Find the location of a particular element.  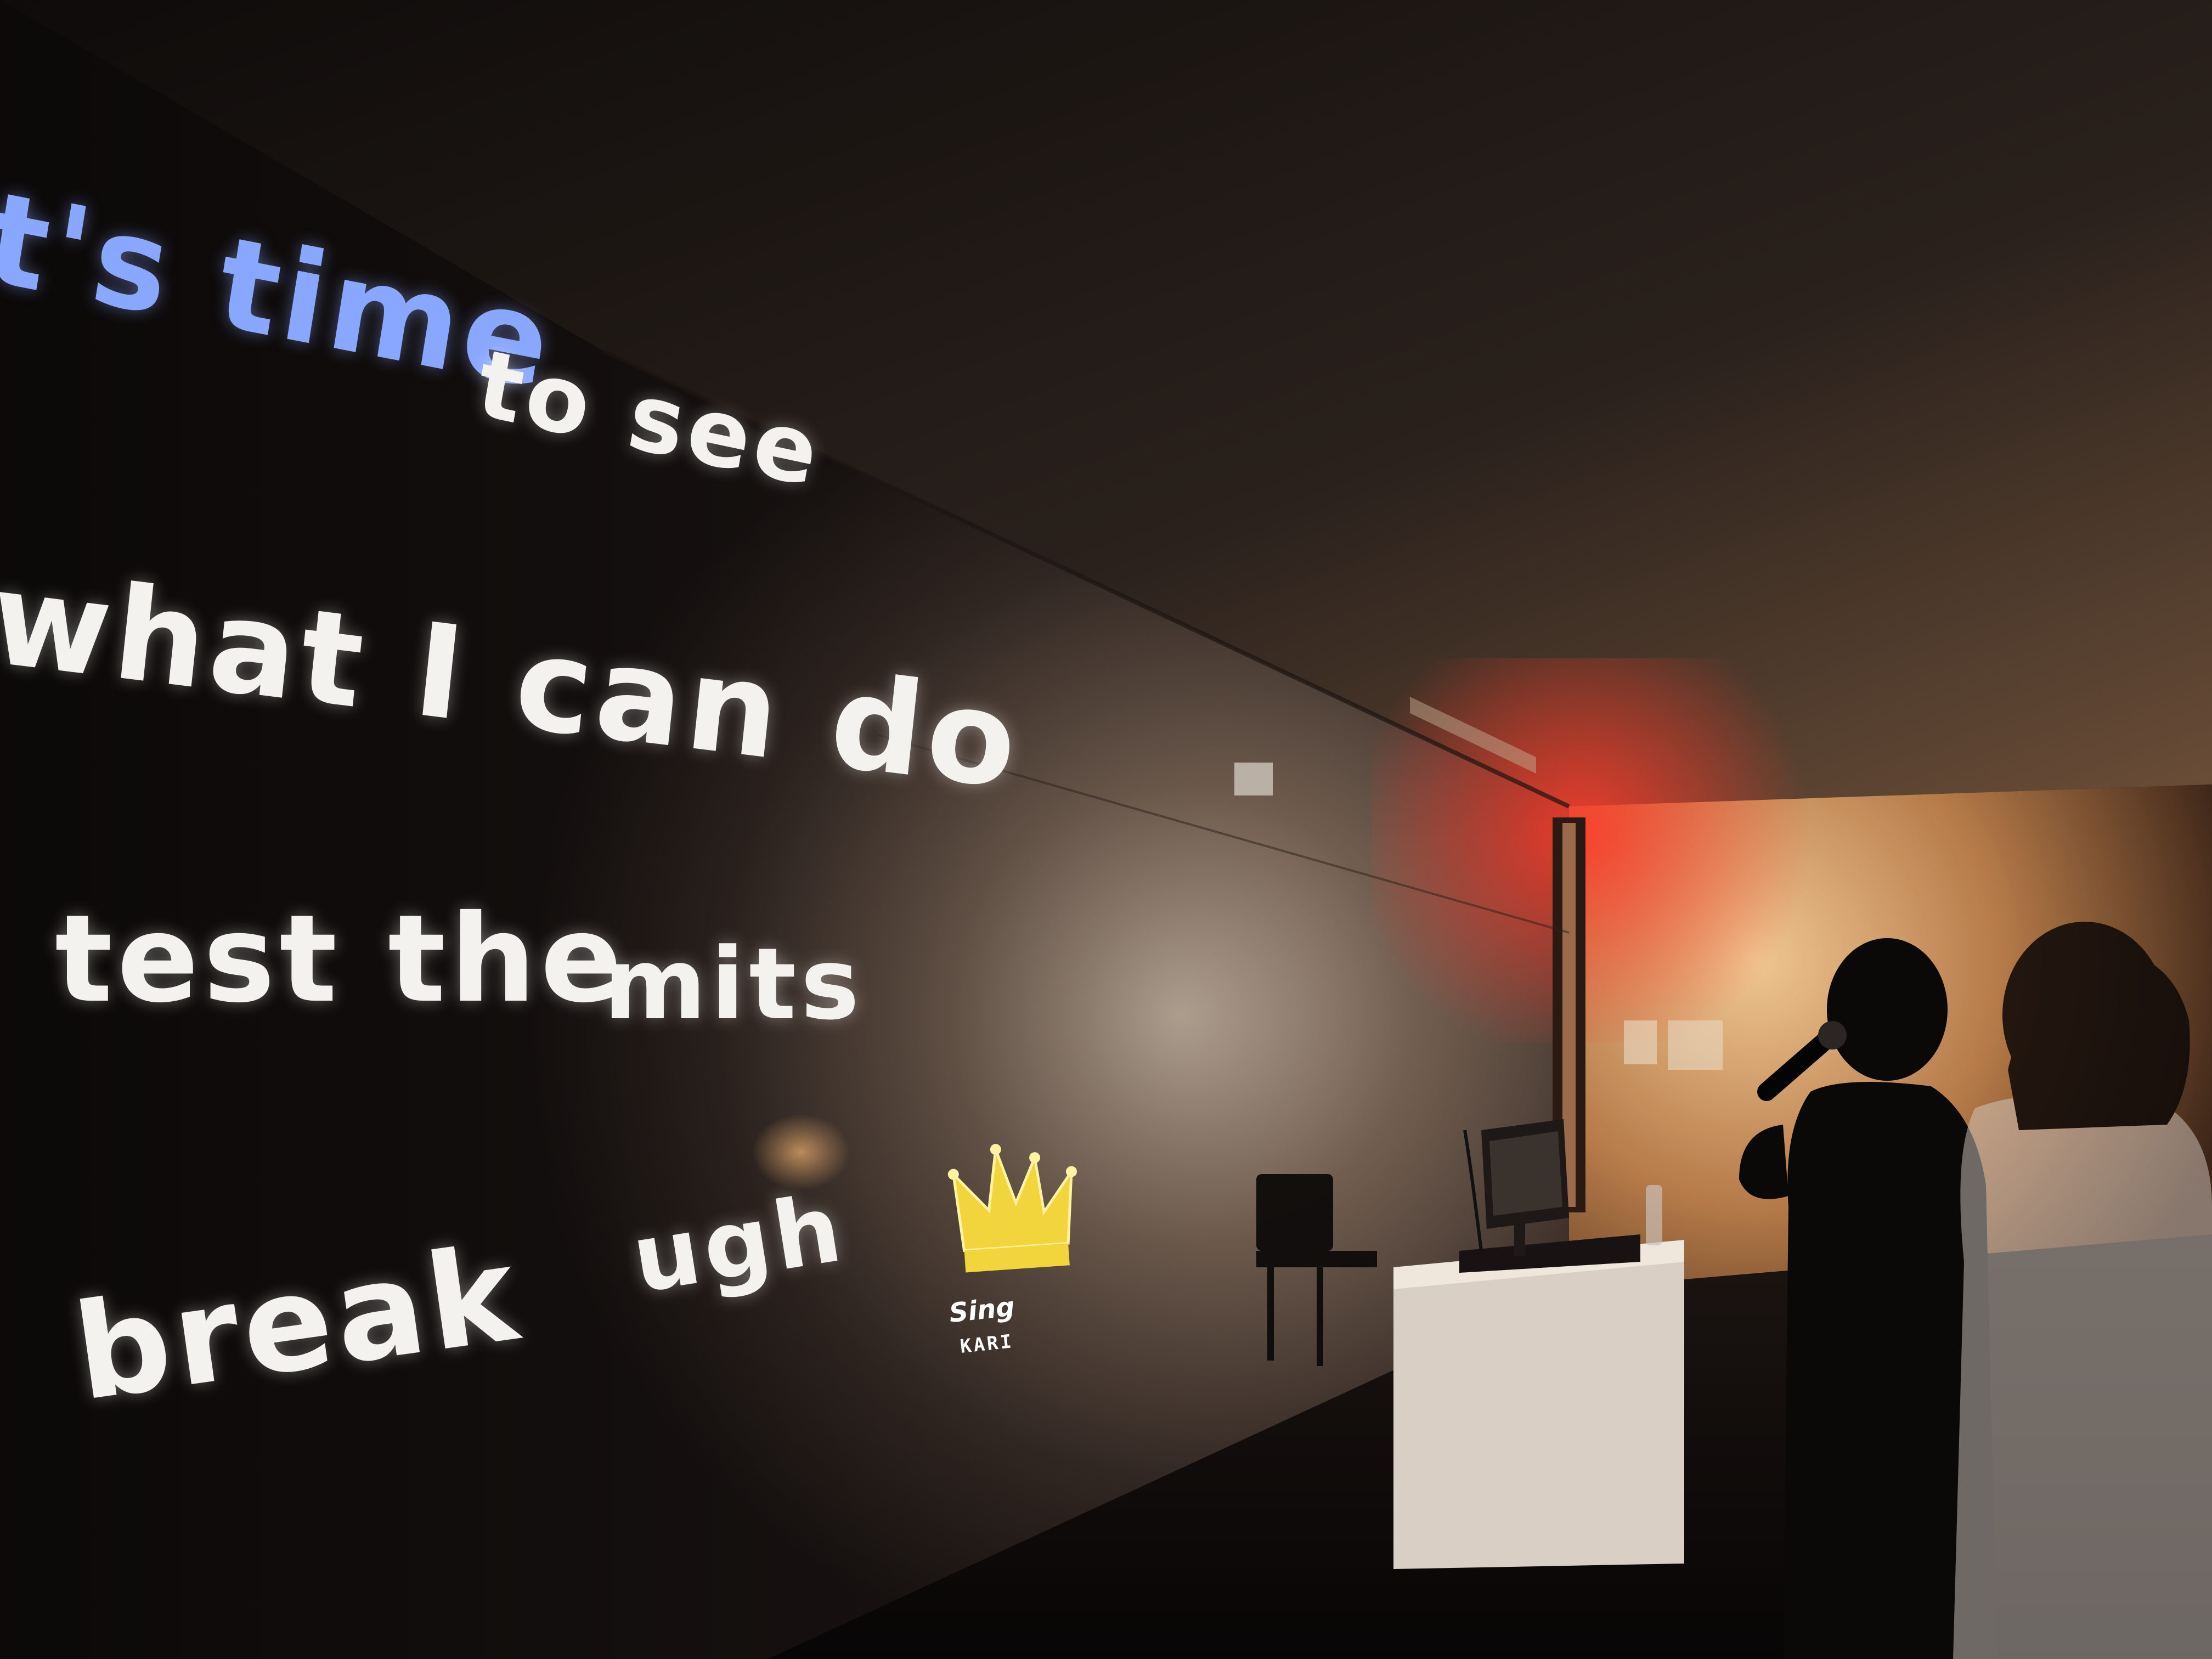

lyric-line-3-right: mits is located at coordinates (733, 985).